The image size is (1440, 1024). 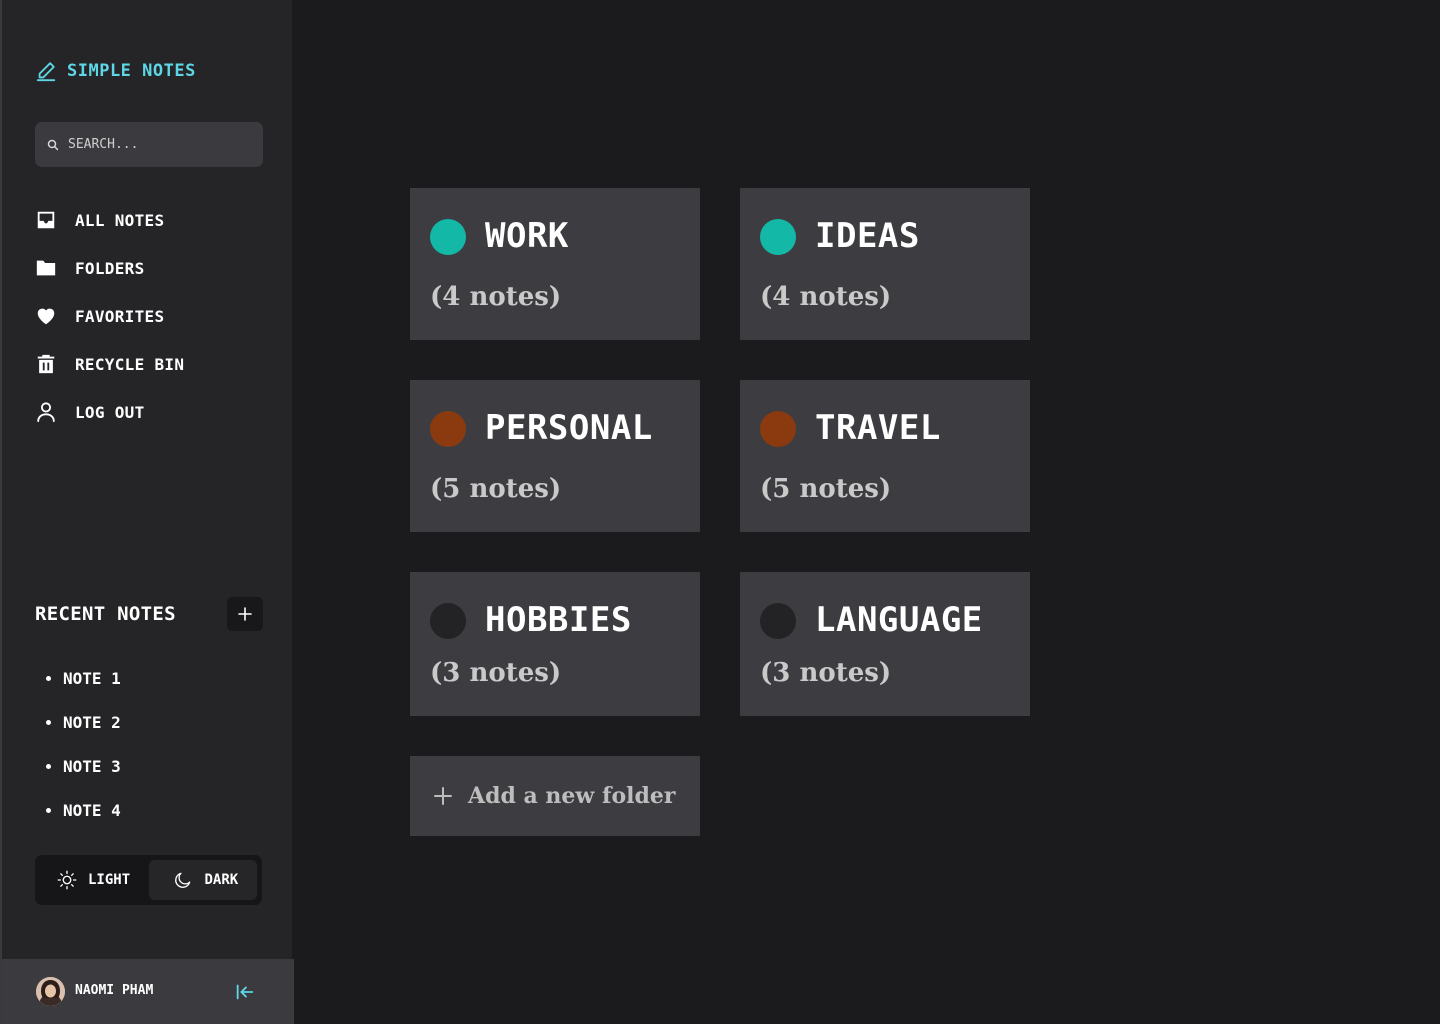 I want to click on folder-name: TRAVEL, so click(x=878, y=428).